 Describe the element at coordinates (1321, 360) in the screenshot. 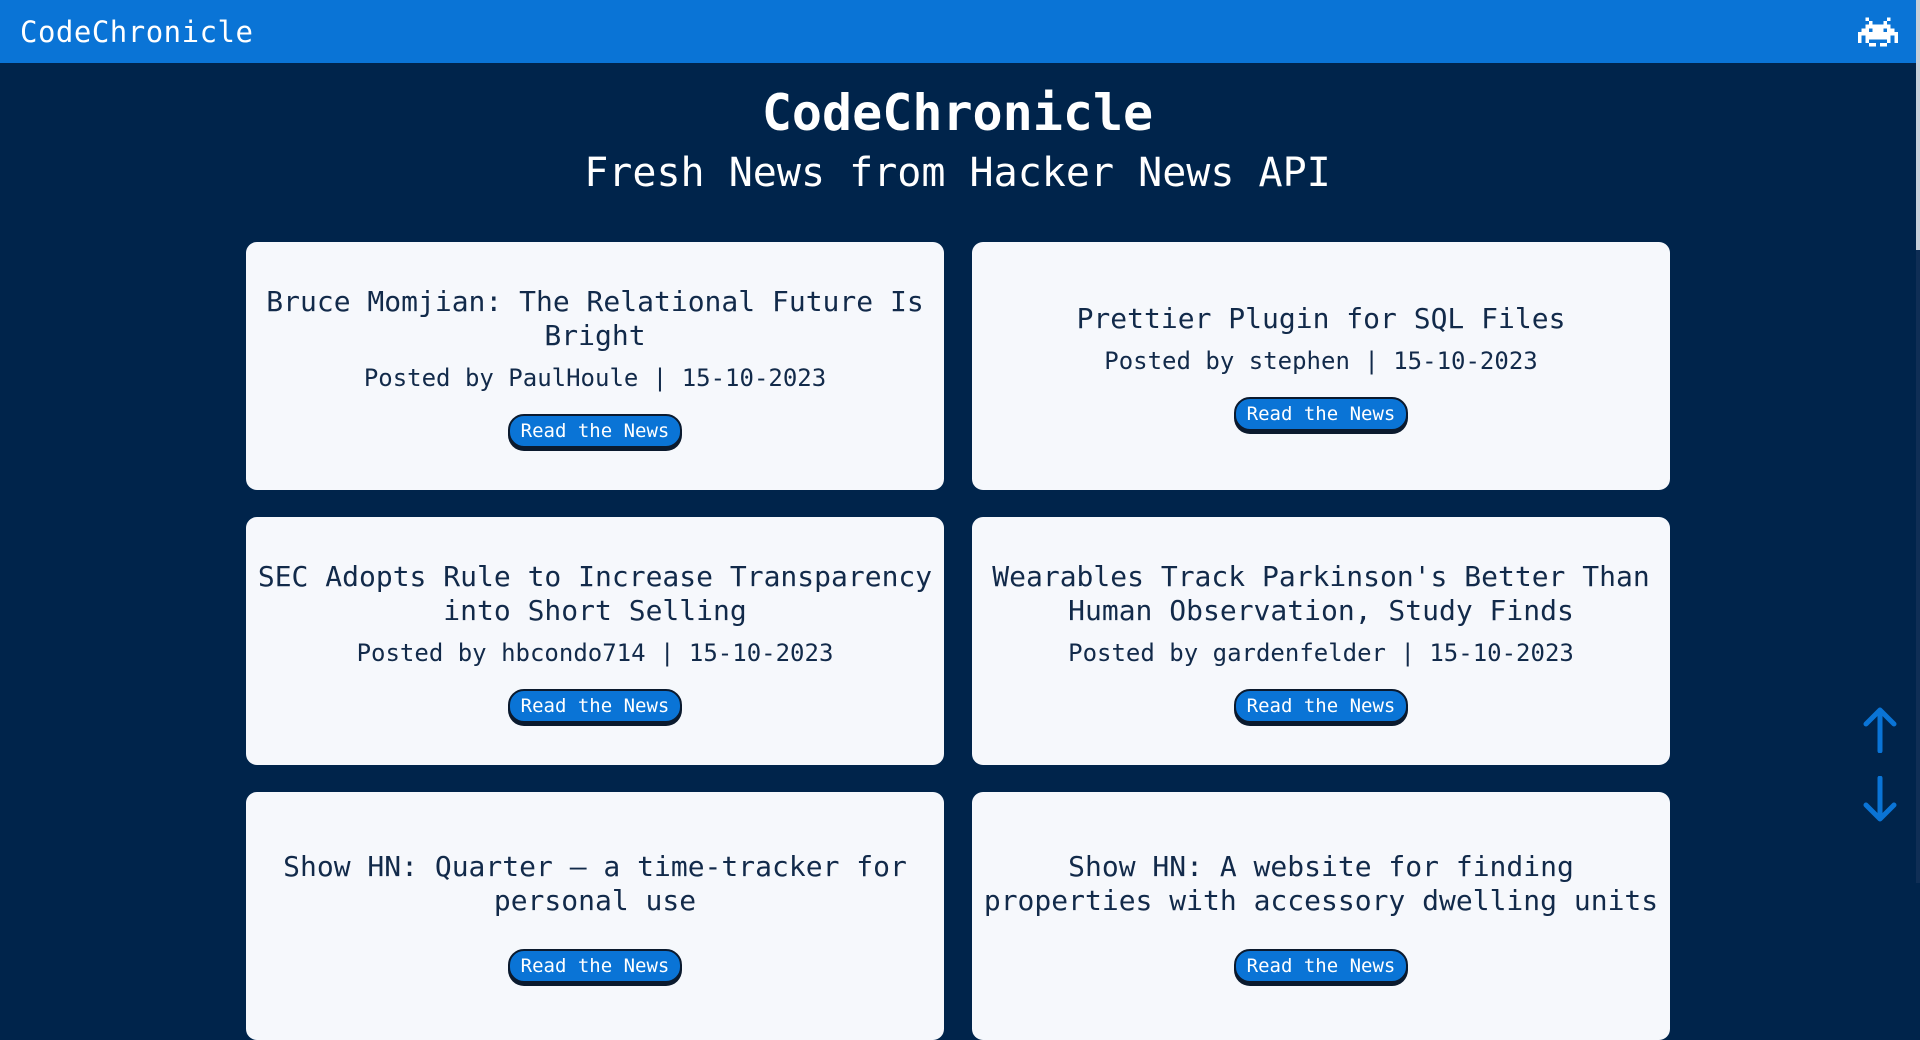

I see `news-meta: Posted by stephen | 15-10-2023` at that location.